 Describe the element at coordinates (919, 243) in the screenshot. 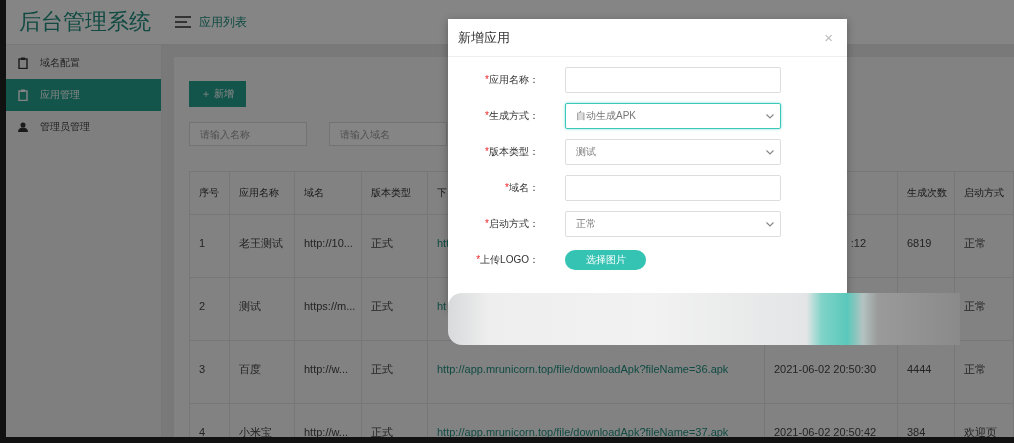

I see `table-cell: 6819` at that location.